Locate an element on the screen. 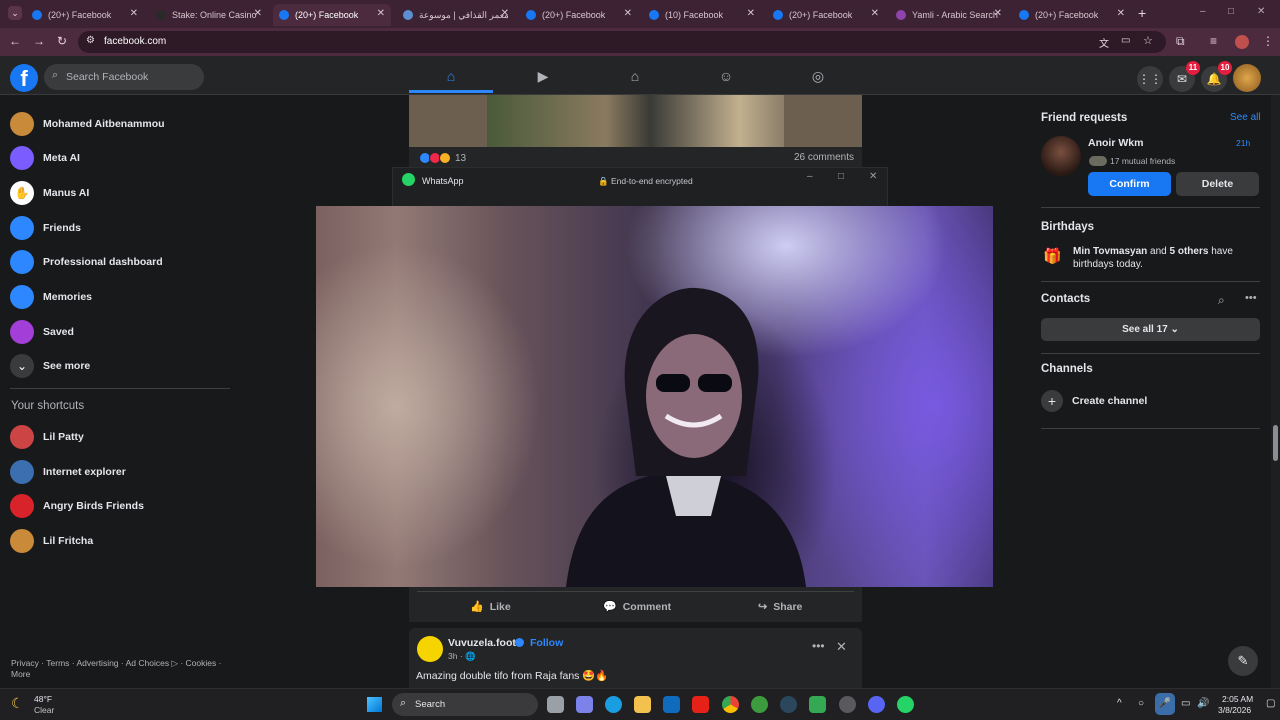 This screenshot has width=1280, height=720. file-explorer-icon is located at coordinates (642, 704).